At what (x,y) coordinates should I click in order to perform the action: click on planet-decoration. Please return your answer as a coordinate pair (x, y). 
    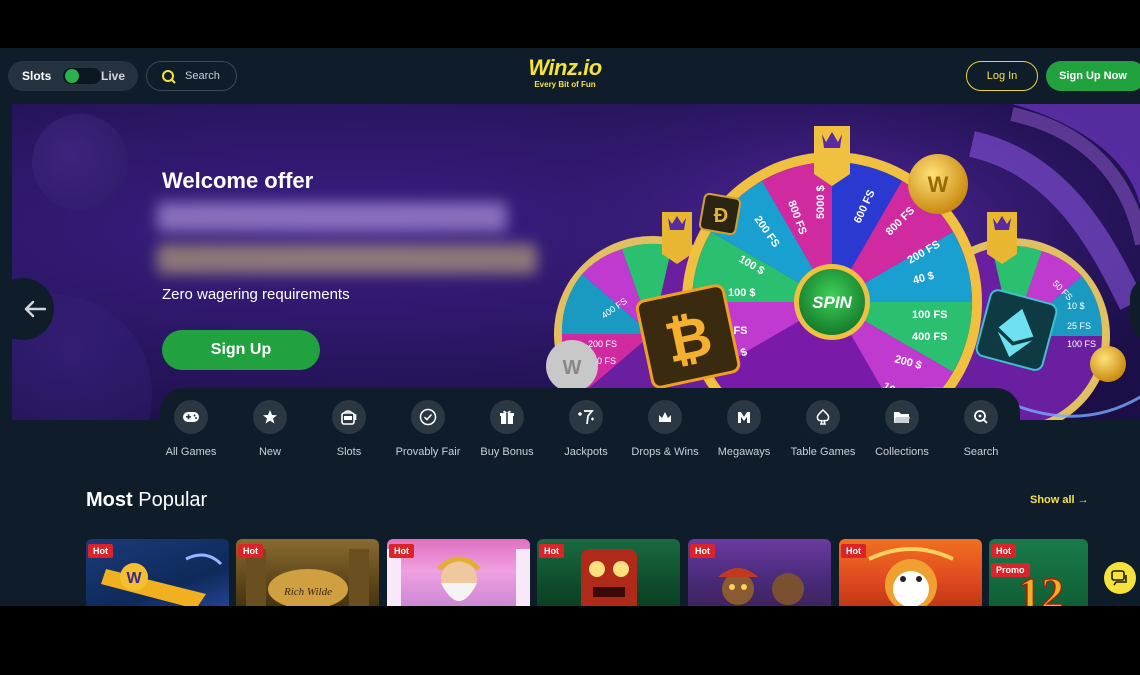
    Looking at the image, I should click on (80, 162).